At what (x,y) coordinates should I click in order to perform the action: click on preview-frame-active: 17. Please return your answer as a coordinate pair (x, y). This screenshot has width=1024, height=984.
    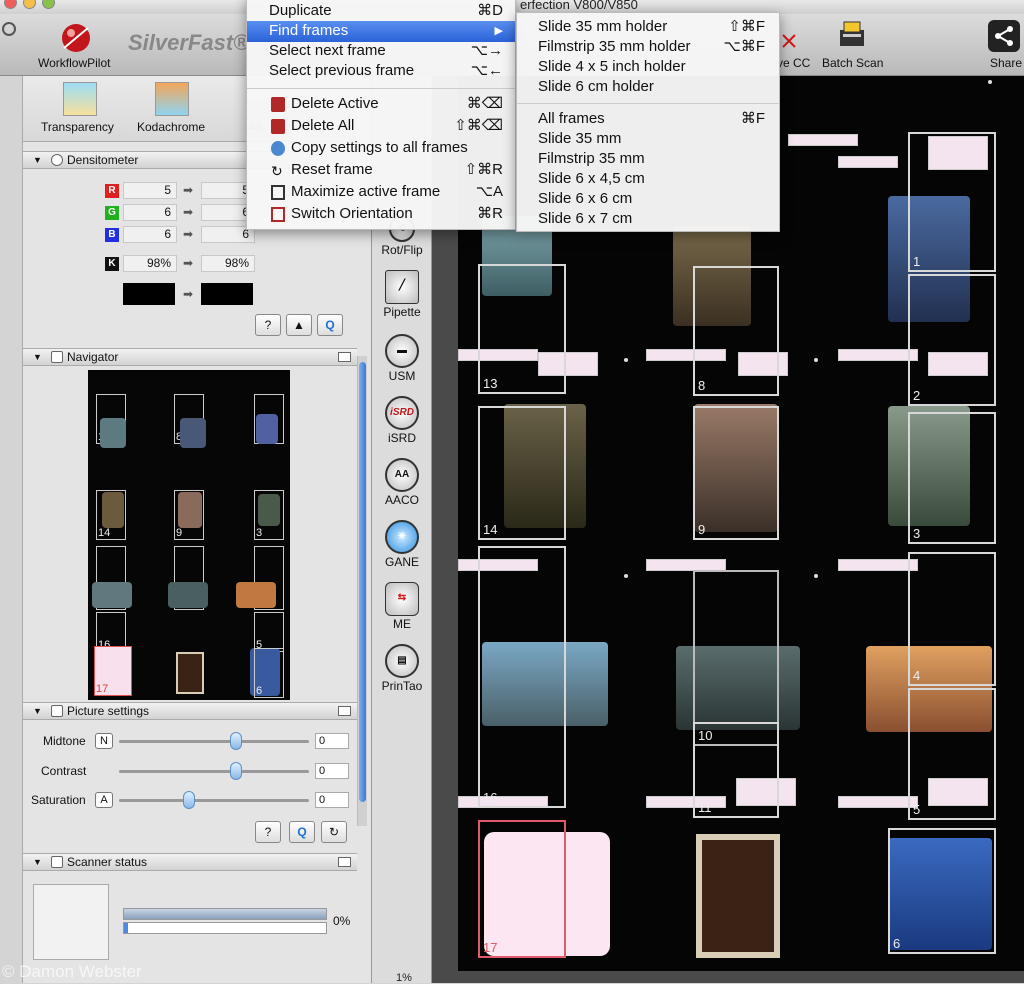
    Looking at the image, I should click on (522, 889).